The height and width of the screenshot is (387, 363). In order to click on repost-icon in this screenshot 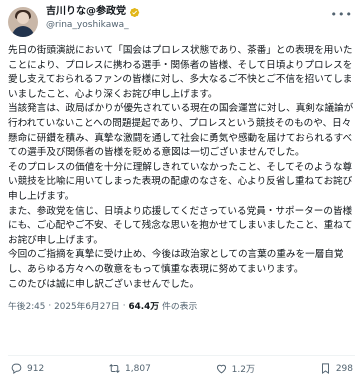, I will do `click(114, 368)`.